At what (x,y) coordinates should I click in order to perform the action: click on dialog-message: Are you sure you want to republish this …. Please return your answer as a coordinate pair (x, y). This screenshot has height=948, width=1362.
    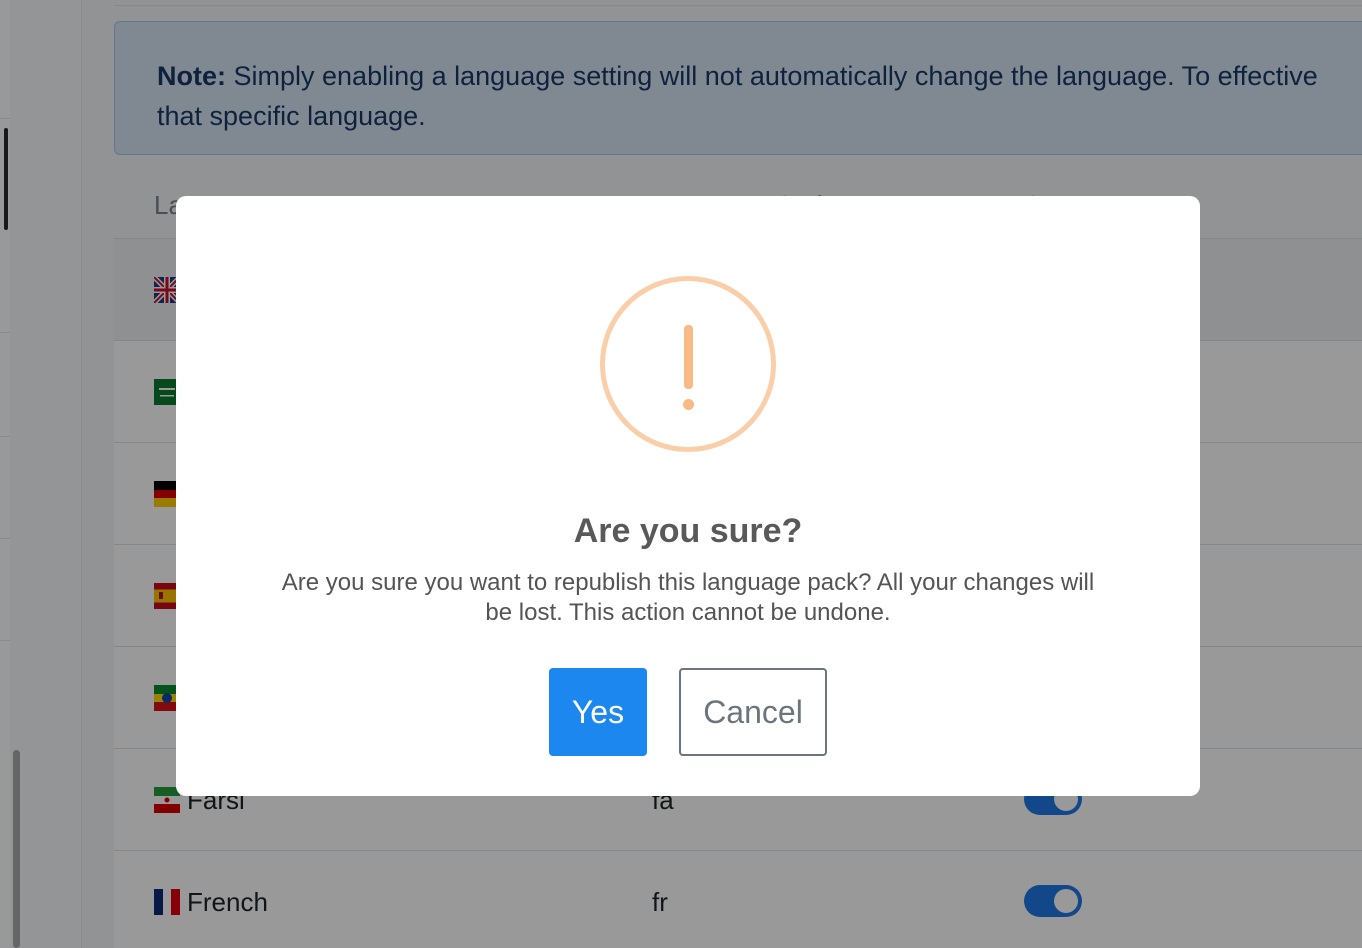
    Looking at the image, I should click on (688, 597).